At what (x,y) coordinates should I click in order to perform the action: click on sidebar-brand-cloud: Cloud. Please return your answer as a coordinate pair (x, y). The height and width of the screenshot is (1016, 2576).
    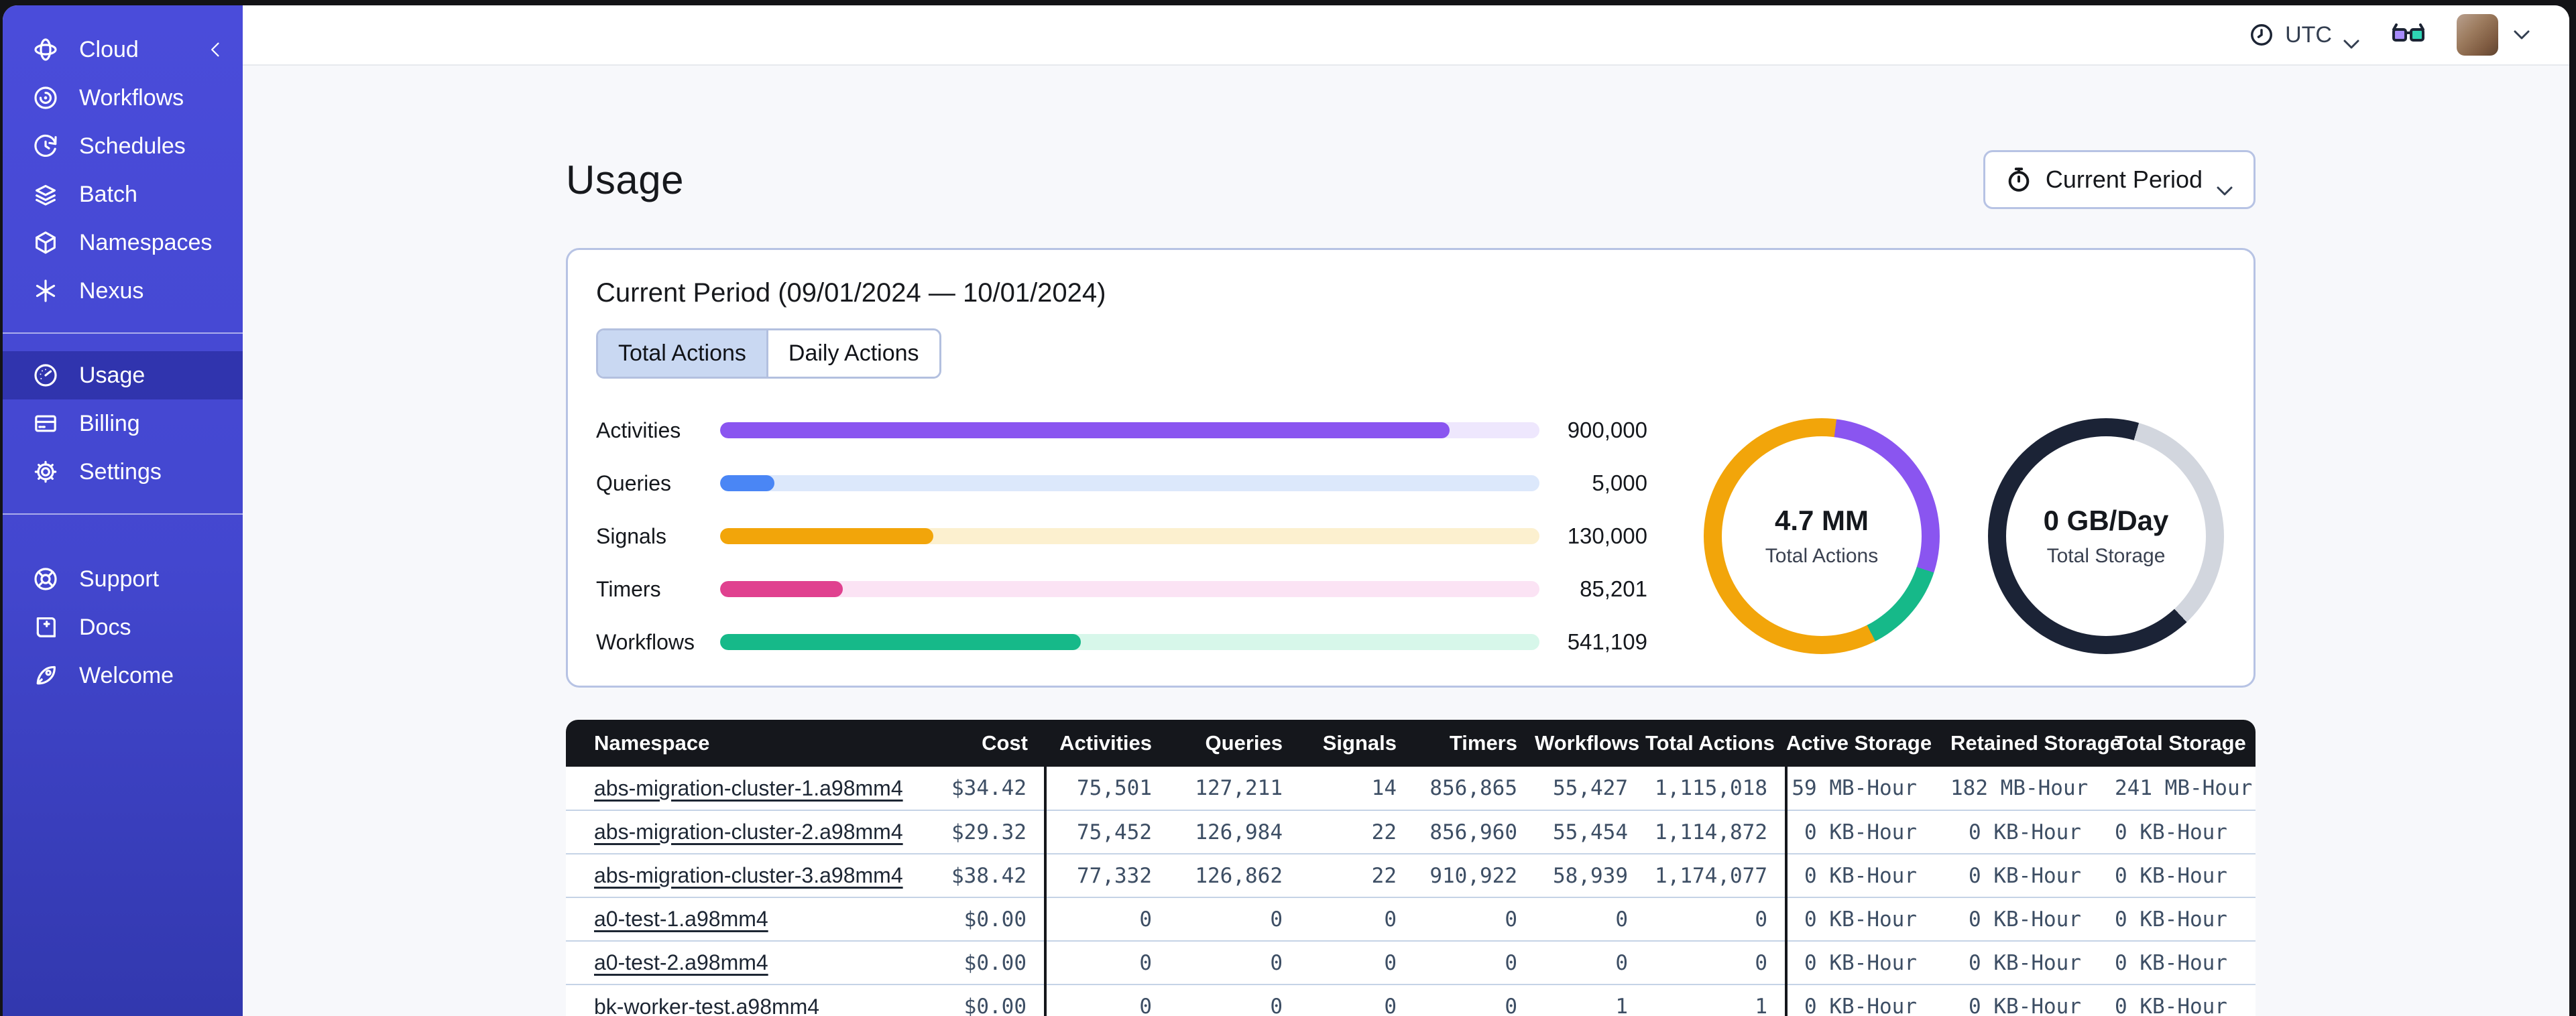
    Looking at the image, I should click on (123, 49).